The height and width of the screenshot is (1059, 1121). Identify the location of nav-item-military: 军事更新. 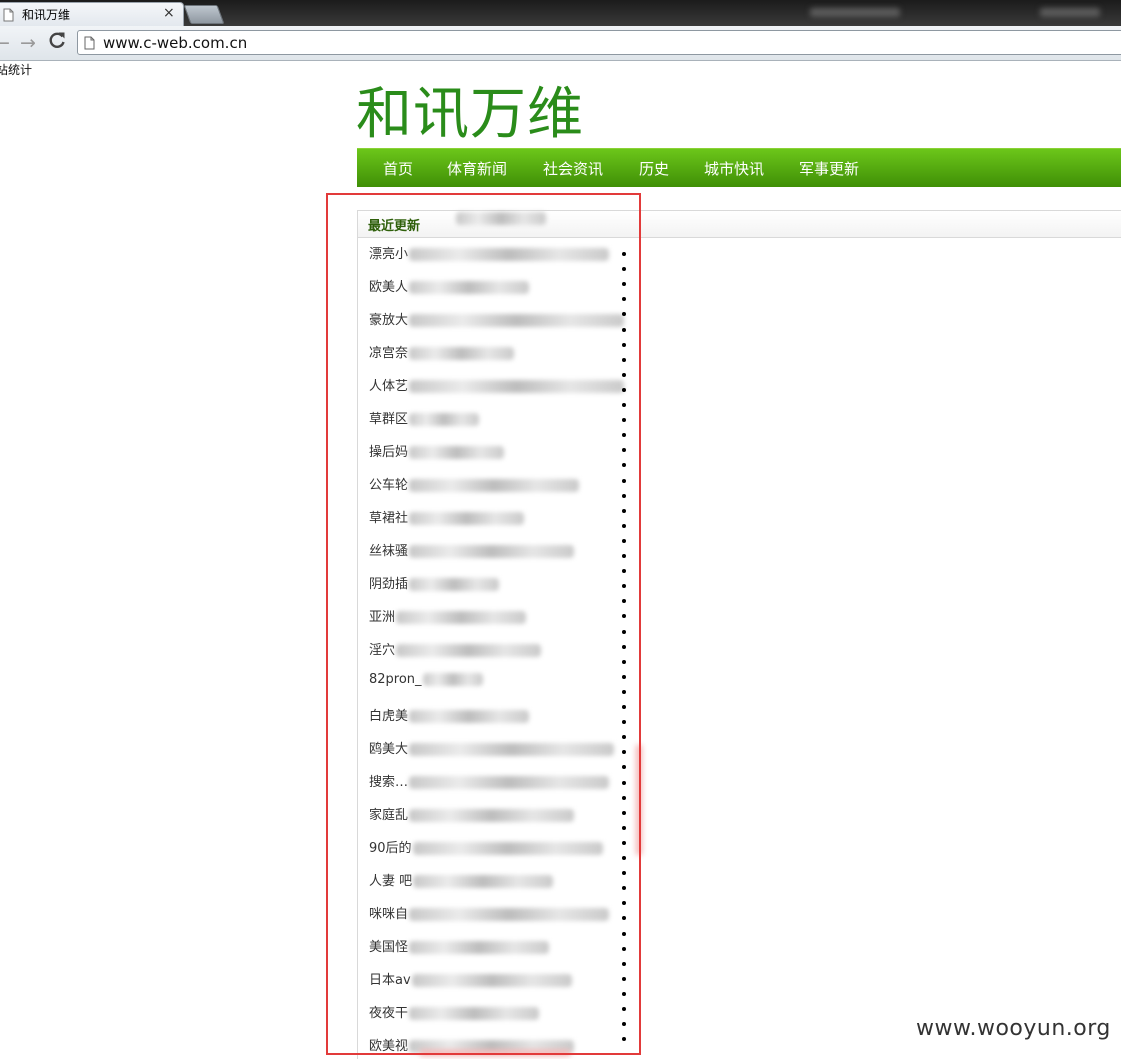
(829, 168).